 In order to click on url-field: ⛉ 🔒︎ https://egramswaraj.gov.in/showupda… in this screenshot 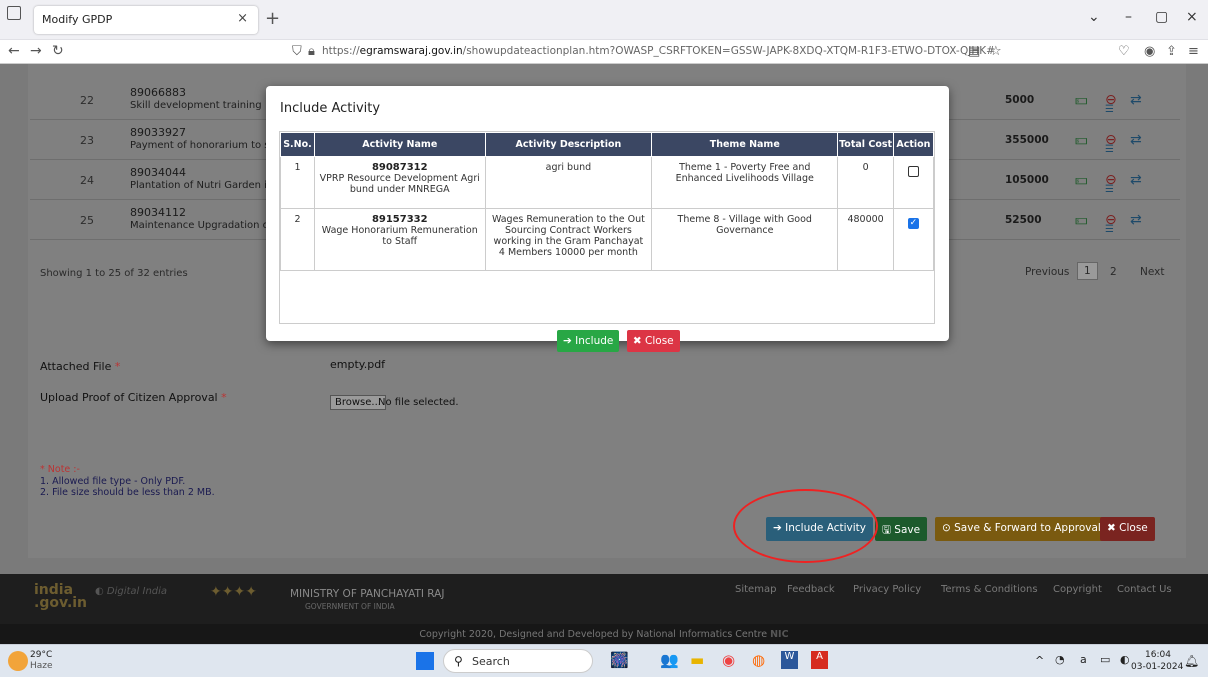, I will do `click(643, 52)`.